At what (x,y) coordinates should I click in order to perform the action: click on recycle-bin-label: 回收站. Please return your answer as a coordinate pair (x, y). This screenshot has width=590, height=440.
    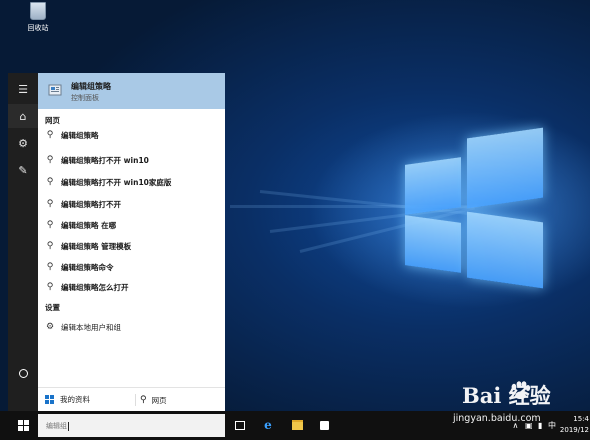
    Looking at the image, I should click on (38, 28).